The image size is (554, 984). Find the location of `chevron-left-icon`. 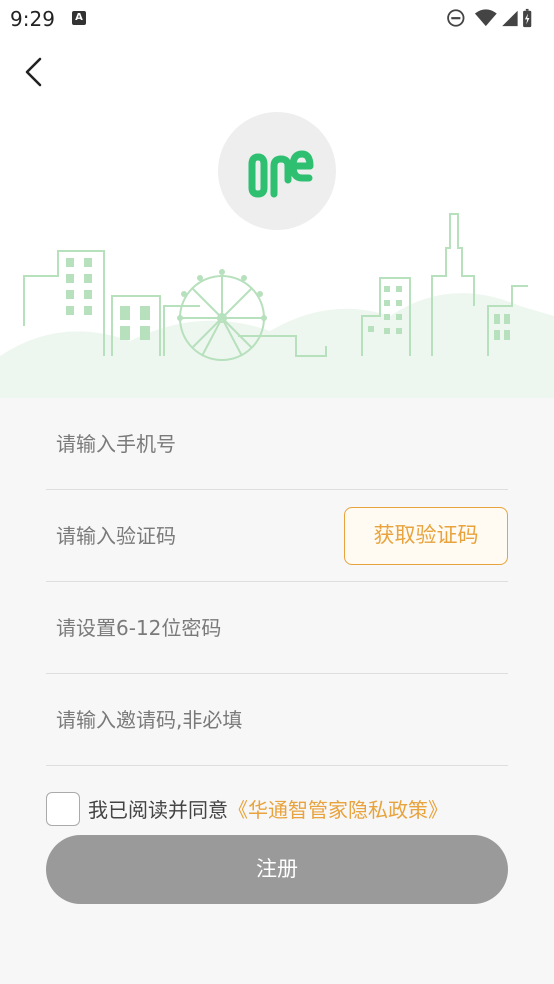

chevron-left-icon is located at coordinates (33, 72).